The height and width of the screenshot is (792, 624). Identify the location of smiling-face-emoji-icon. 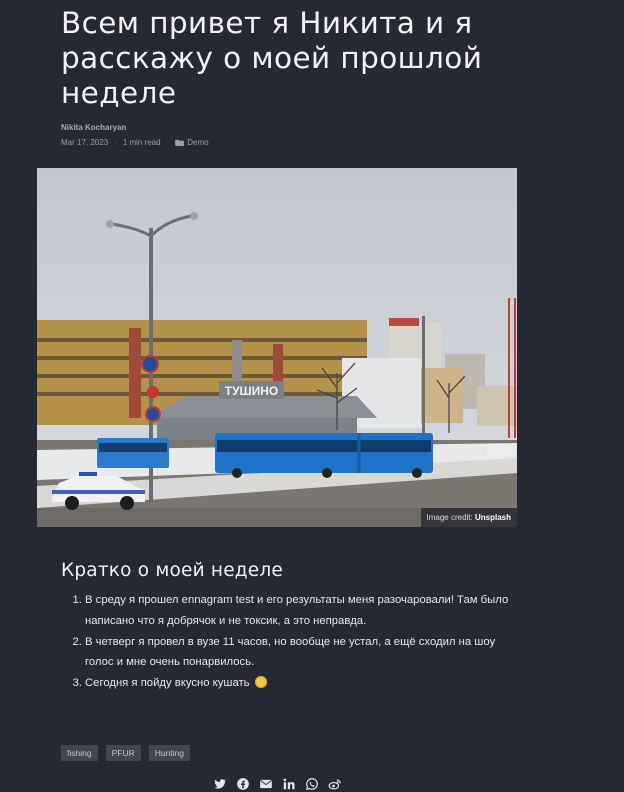
(260, 682).